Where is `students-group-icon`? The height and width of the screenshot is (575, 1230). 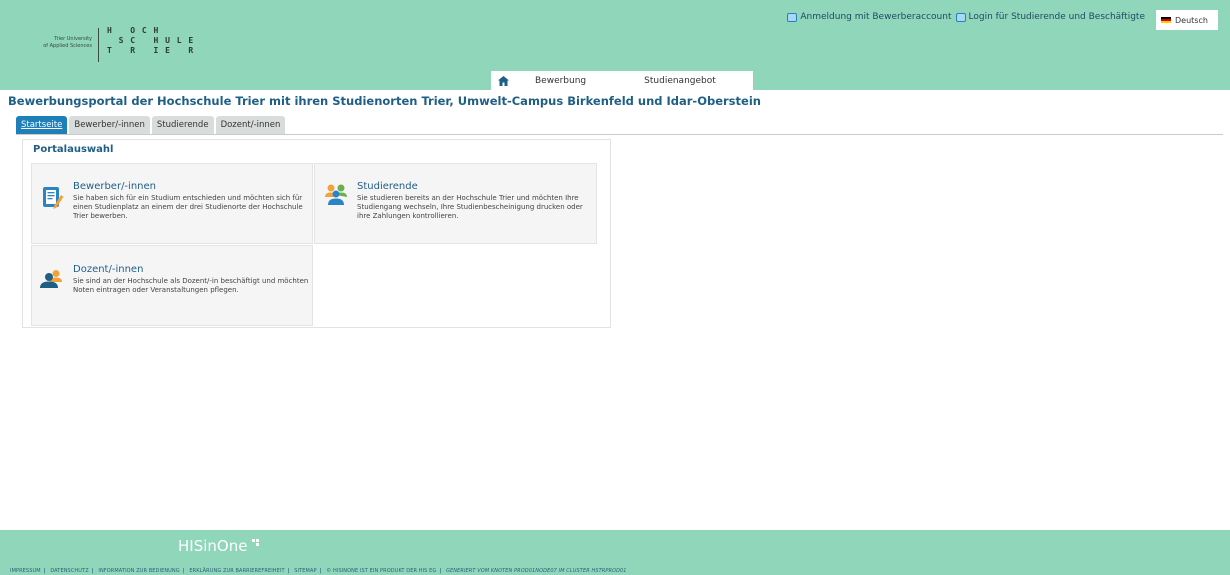 students-group-icon is located at coordinates (336, 197).